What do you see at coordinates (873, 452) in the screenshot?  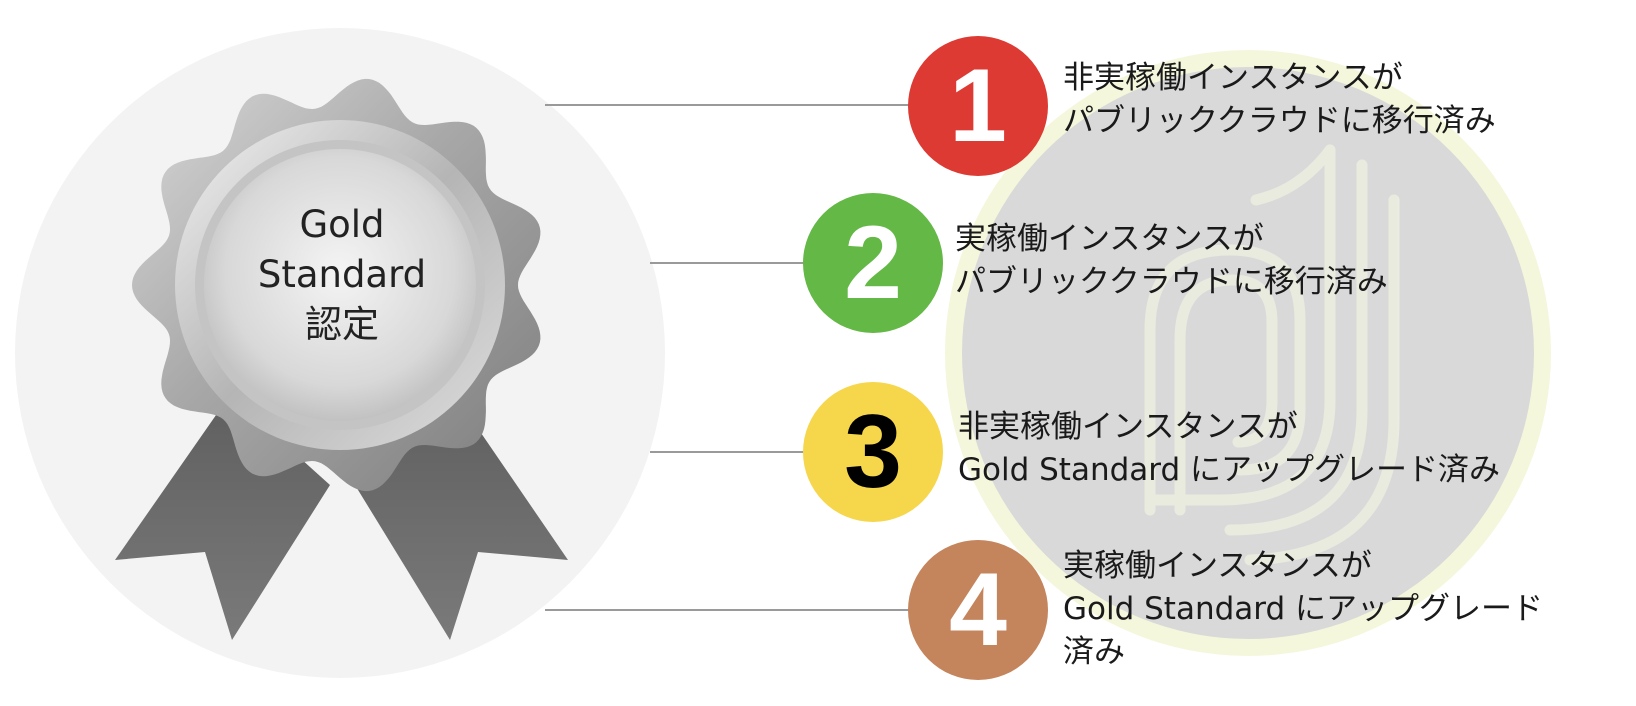 I see `step-number-3: 3` at bounding box center [873, 452].